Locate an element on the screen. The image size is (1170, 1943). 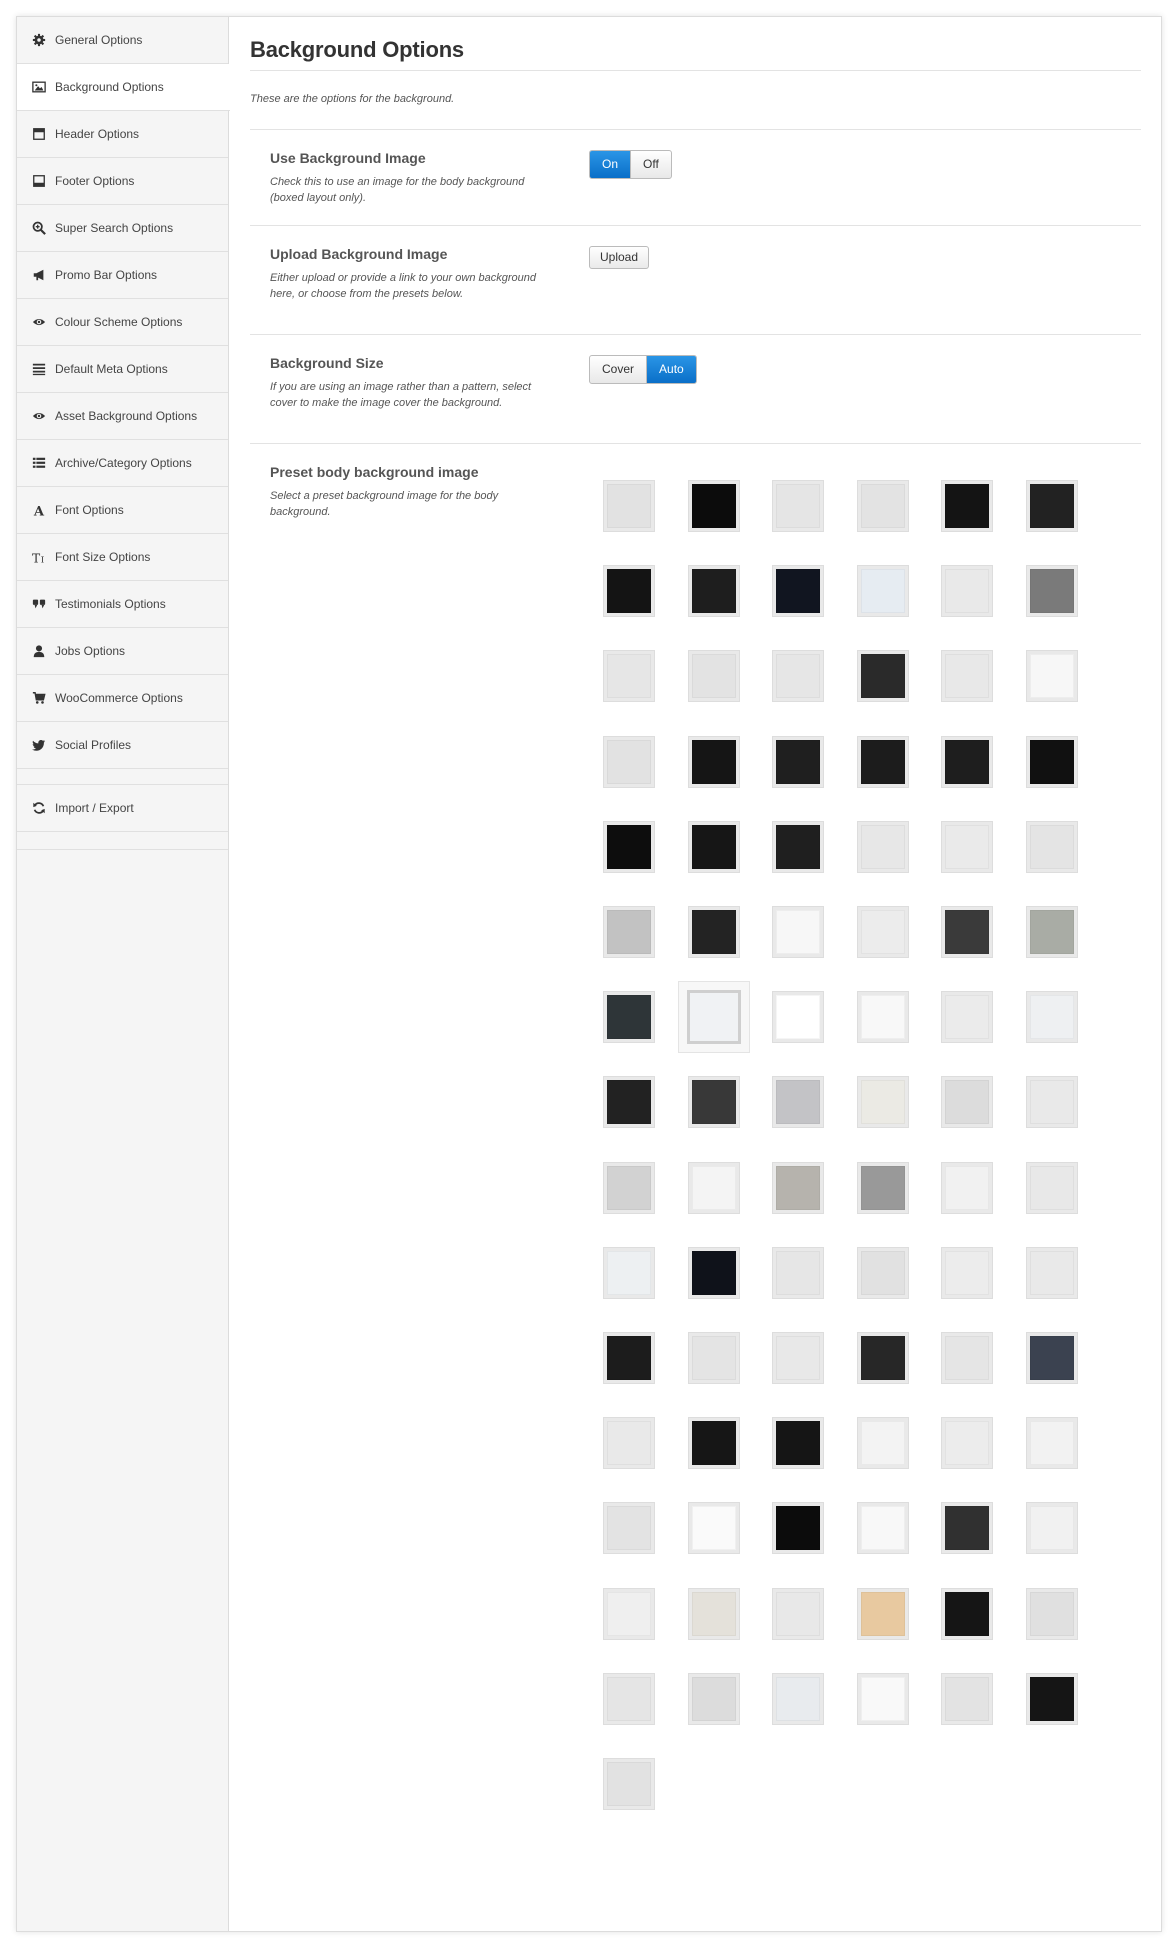
auto-button: Auto is located at coordinates (671, 369).